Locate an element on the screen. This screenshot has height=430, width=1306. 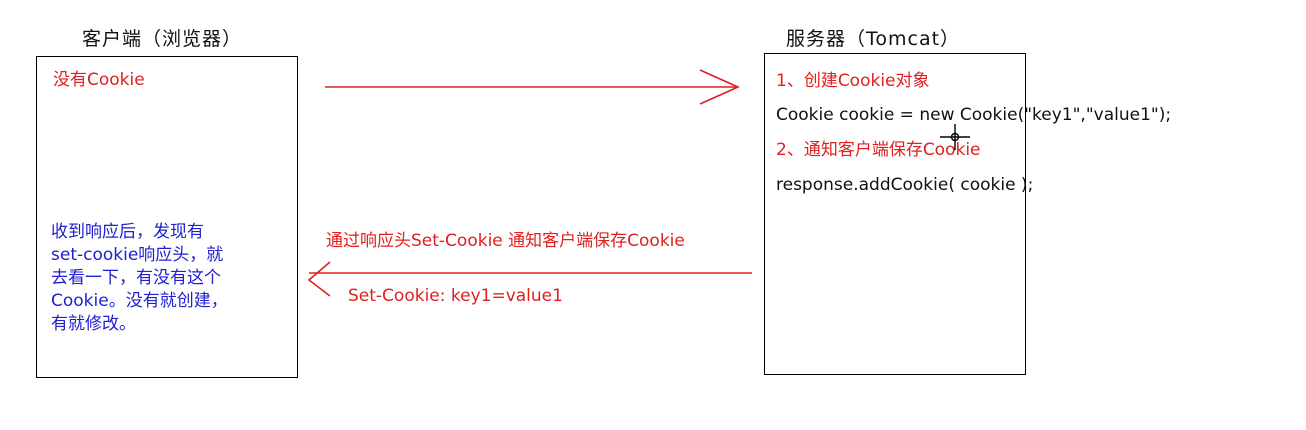
crosshair-cursor-icon is located at coordinates (955, 137).